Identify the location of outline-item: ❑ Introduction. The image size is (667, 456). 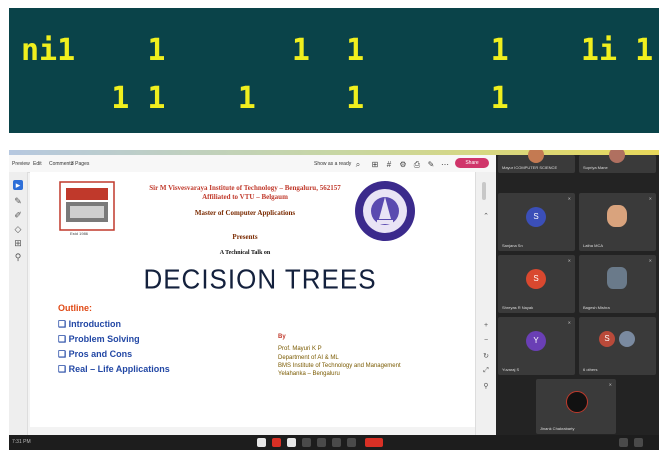
(90, 324).